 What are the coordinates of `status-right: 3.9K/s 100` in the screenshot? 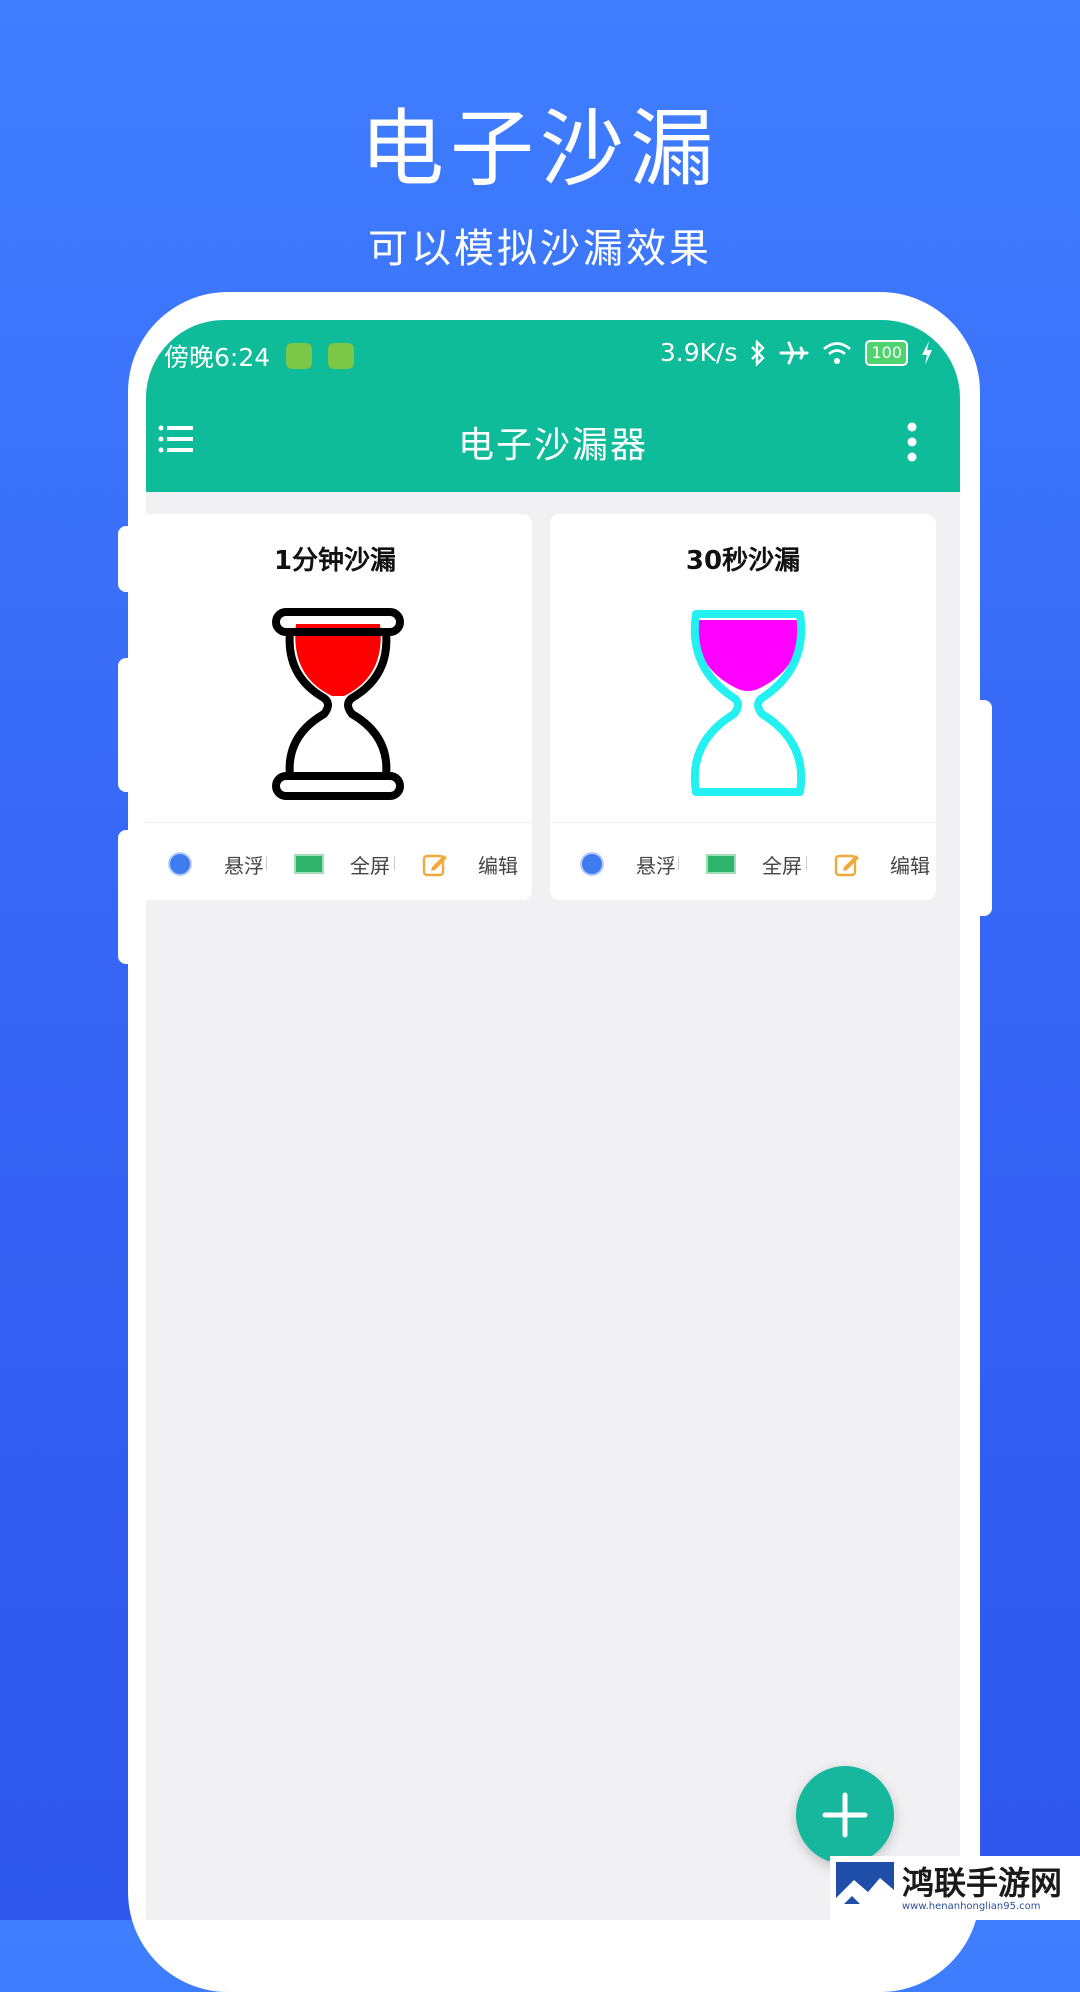 It's located at (797, 352).